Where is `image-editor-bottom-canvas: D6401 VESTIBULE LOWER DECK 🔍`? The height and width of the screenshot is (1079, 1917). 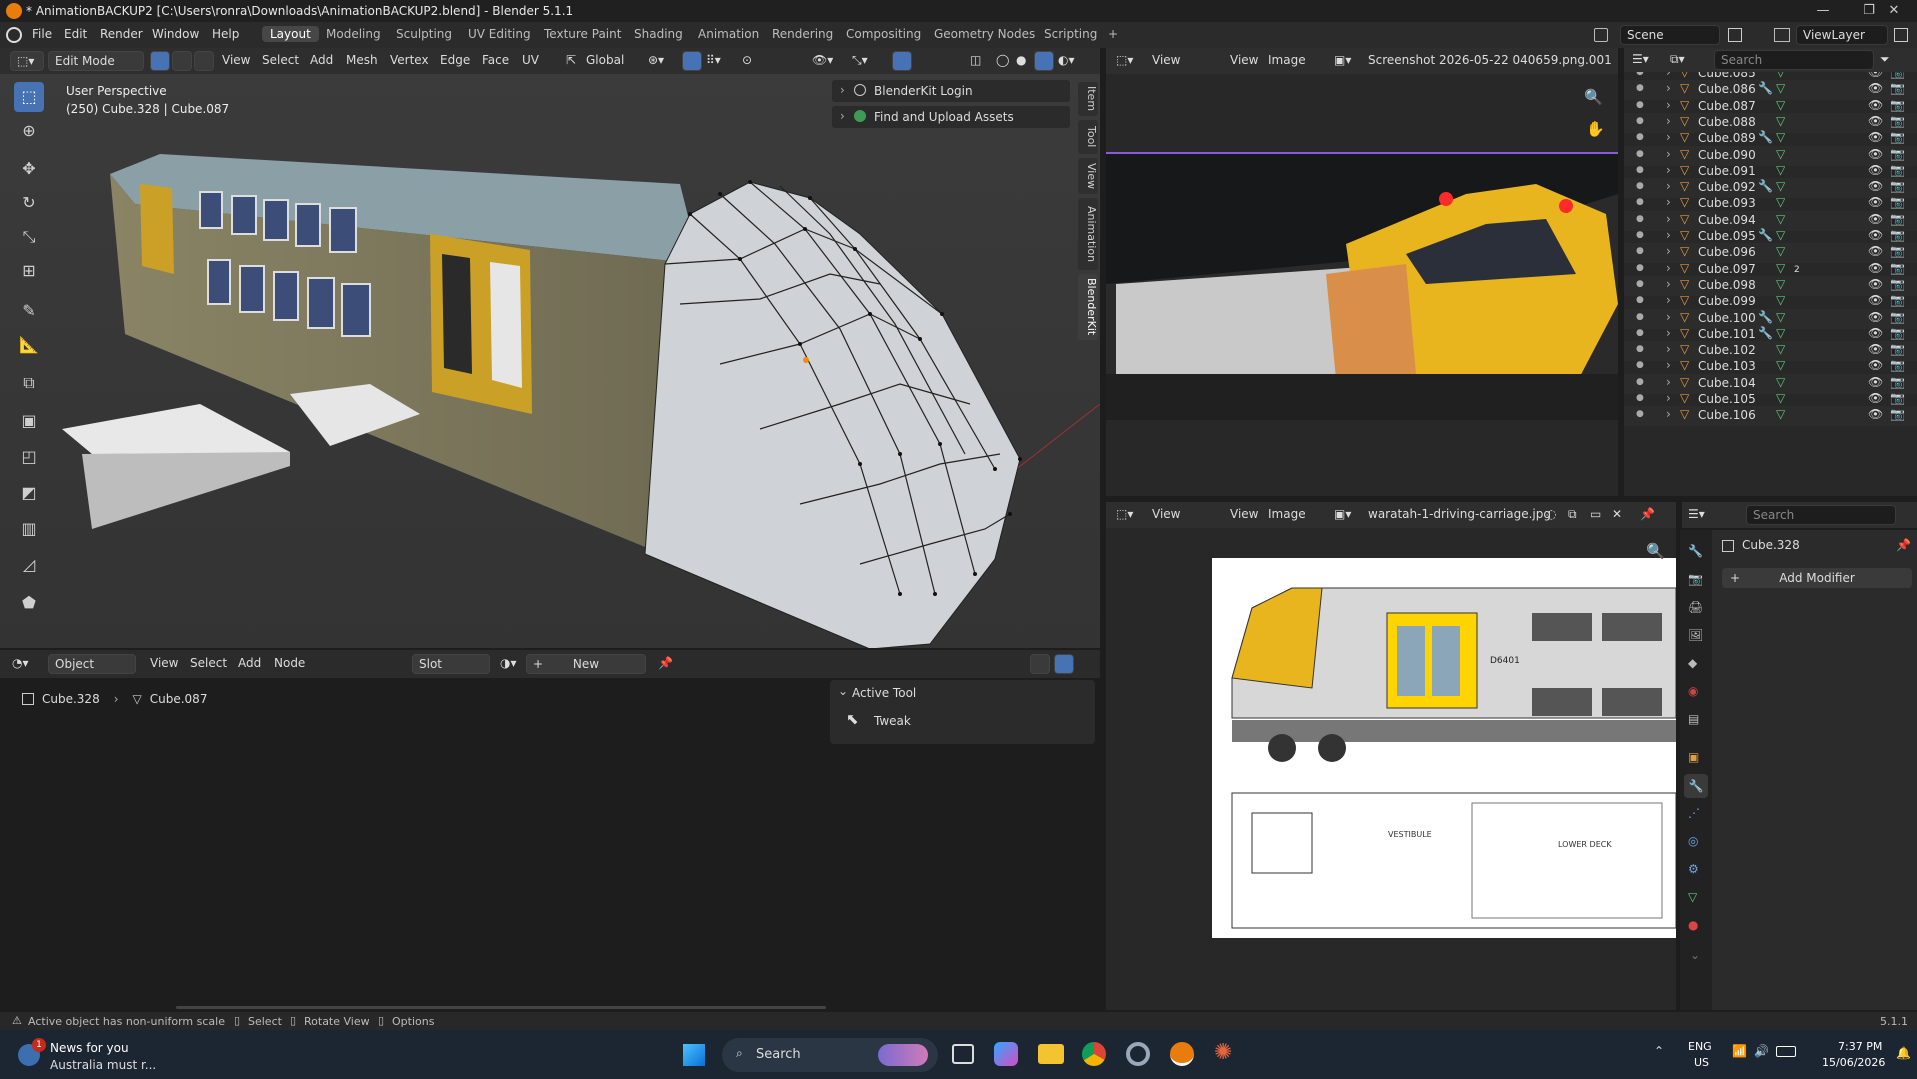 image-editor-bottom-canvas: D6401 VESTIBULE LOWER DECK 🔍 is located at coordinates (1391, 769).